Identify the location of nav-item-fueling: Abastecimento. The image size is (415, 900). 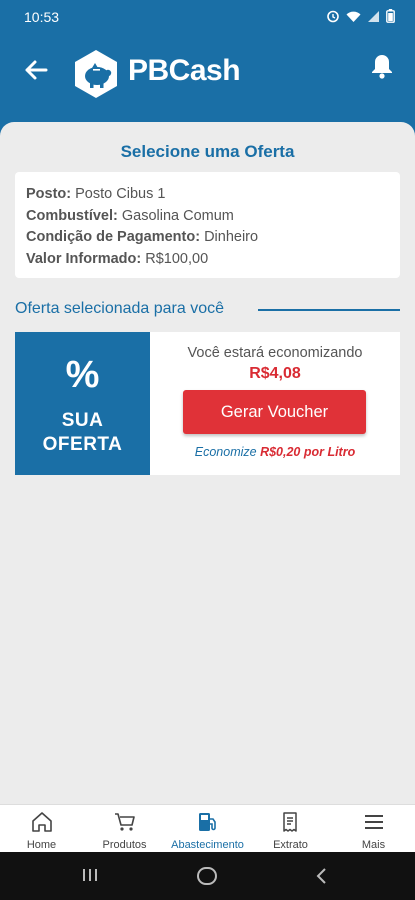
(207, 828).